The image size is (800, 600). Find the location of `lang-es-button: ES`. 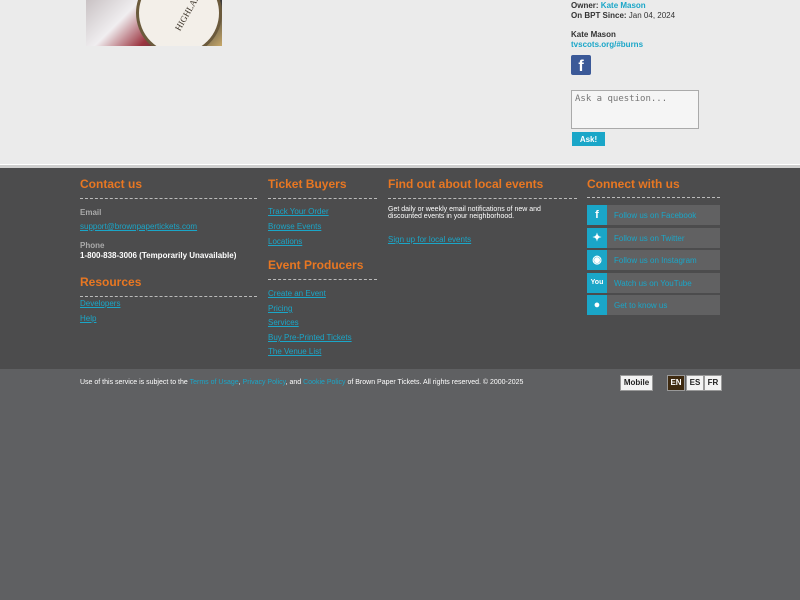

lang-es-button: ES is located at coordinates (695, 383).